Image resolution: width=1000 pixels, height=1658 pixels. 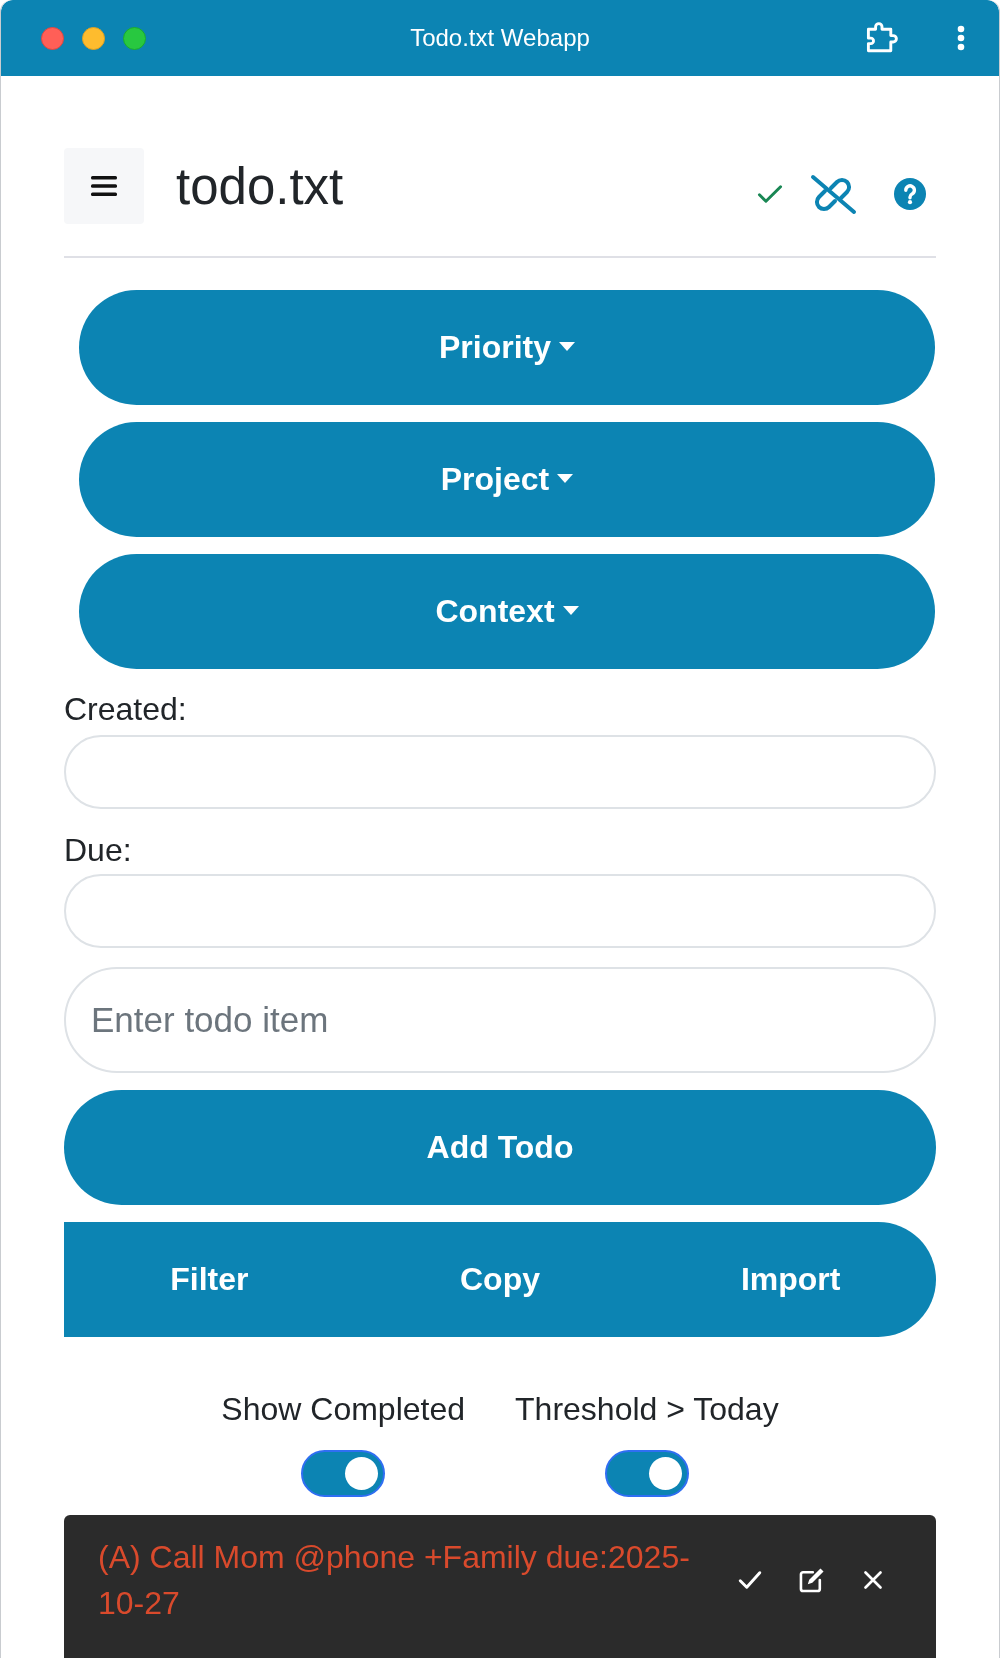 What do you see at coordinates (93, 38) in the screenshot?
I see `window-minimize-button` at bounding box center [93, 38].